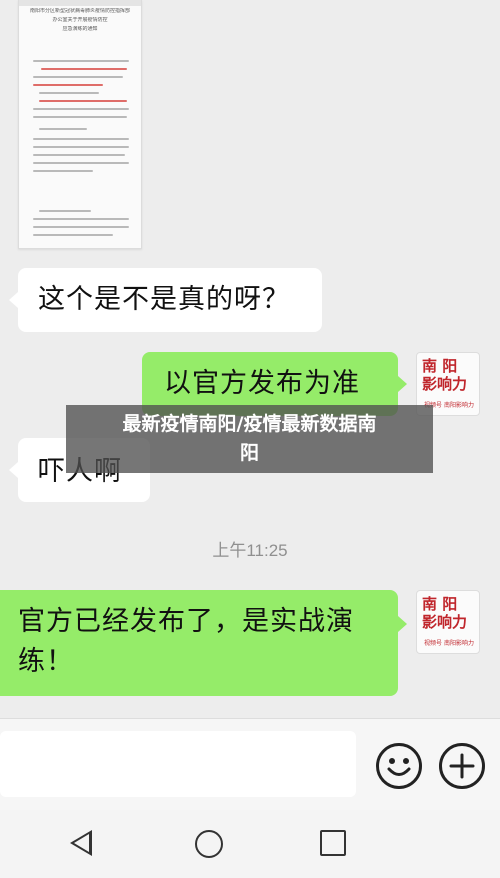 The height and width of the screenshot is (878, 500). I want to click on message-bubble-left: 这个是不是真的呀？, so click(170, 300).